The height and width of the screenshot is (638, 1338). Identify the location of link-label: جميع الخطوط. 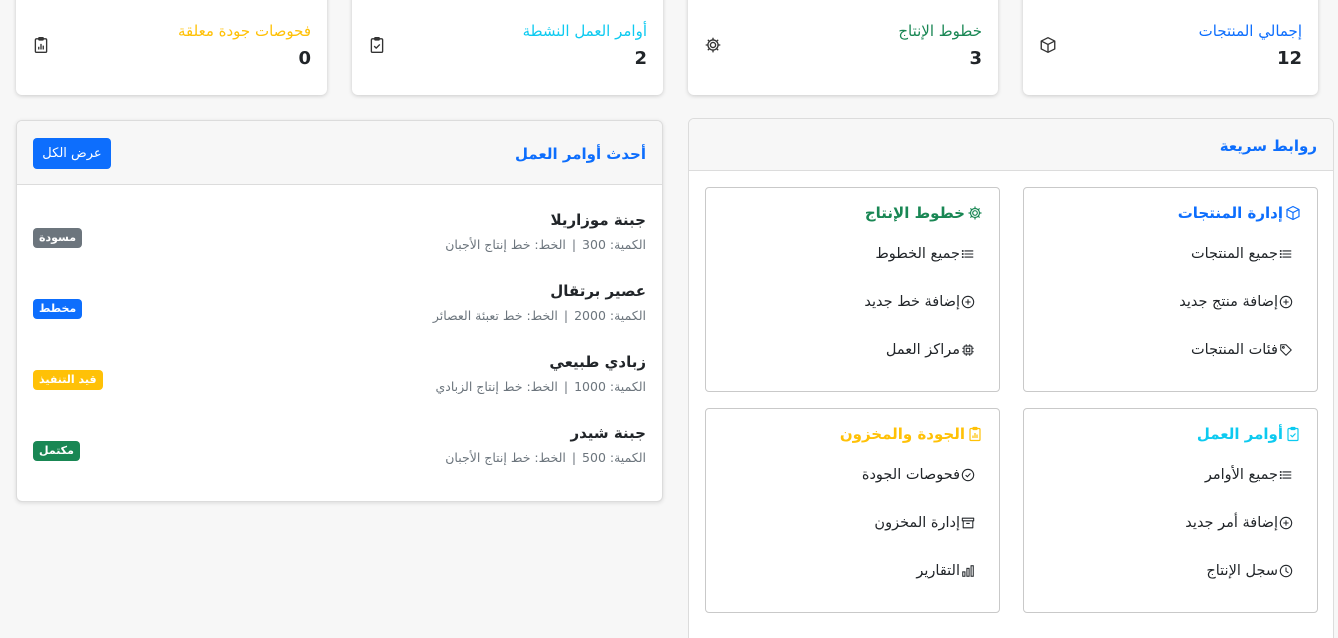
(917, 254).